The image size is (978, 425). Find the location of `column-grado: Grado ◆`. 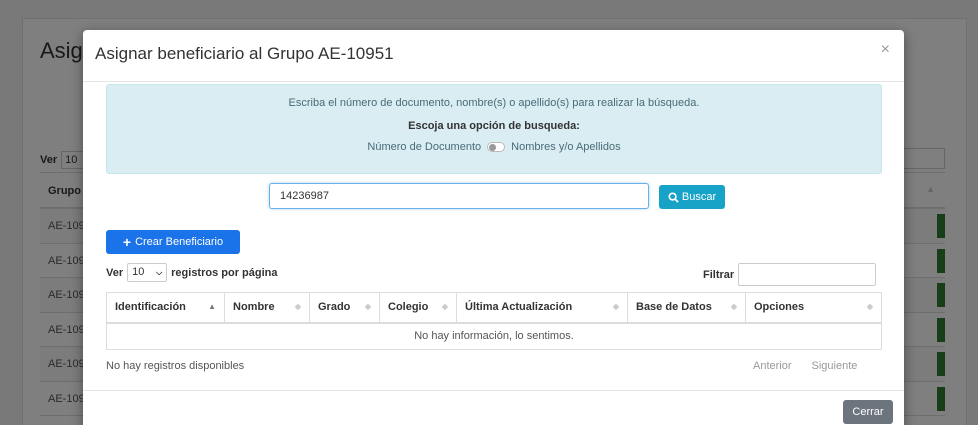

column-grado: Grado ◆ is located at coordinates (344, 308).